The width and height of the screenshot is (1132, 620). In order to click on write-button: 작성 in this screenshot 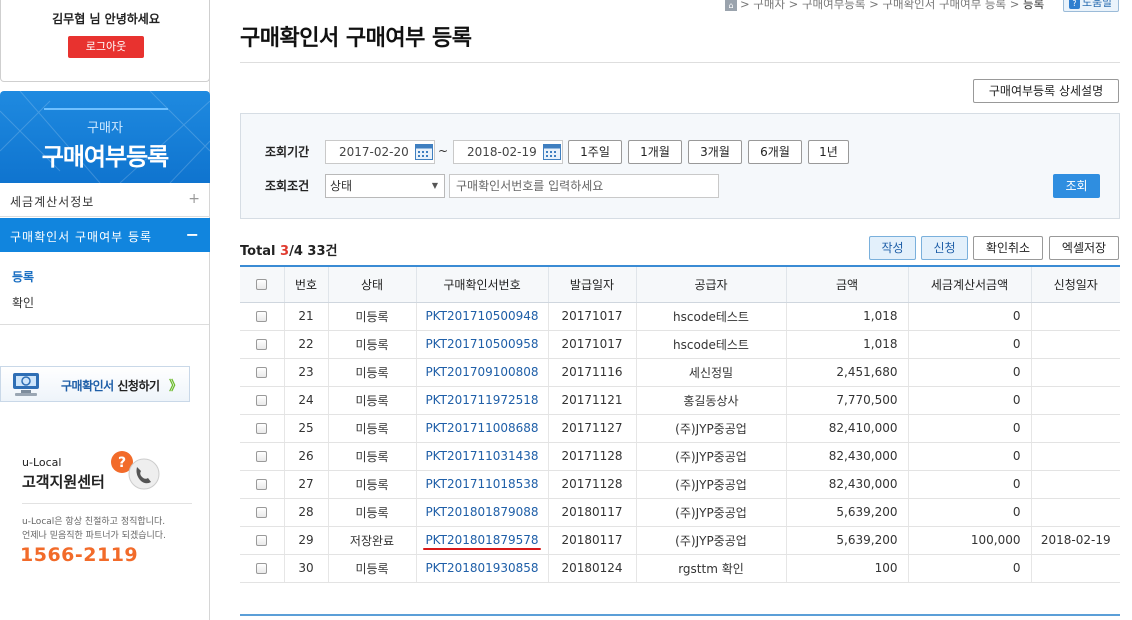, I will do `click(892, 248)`.